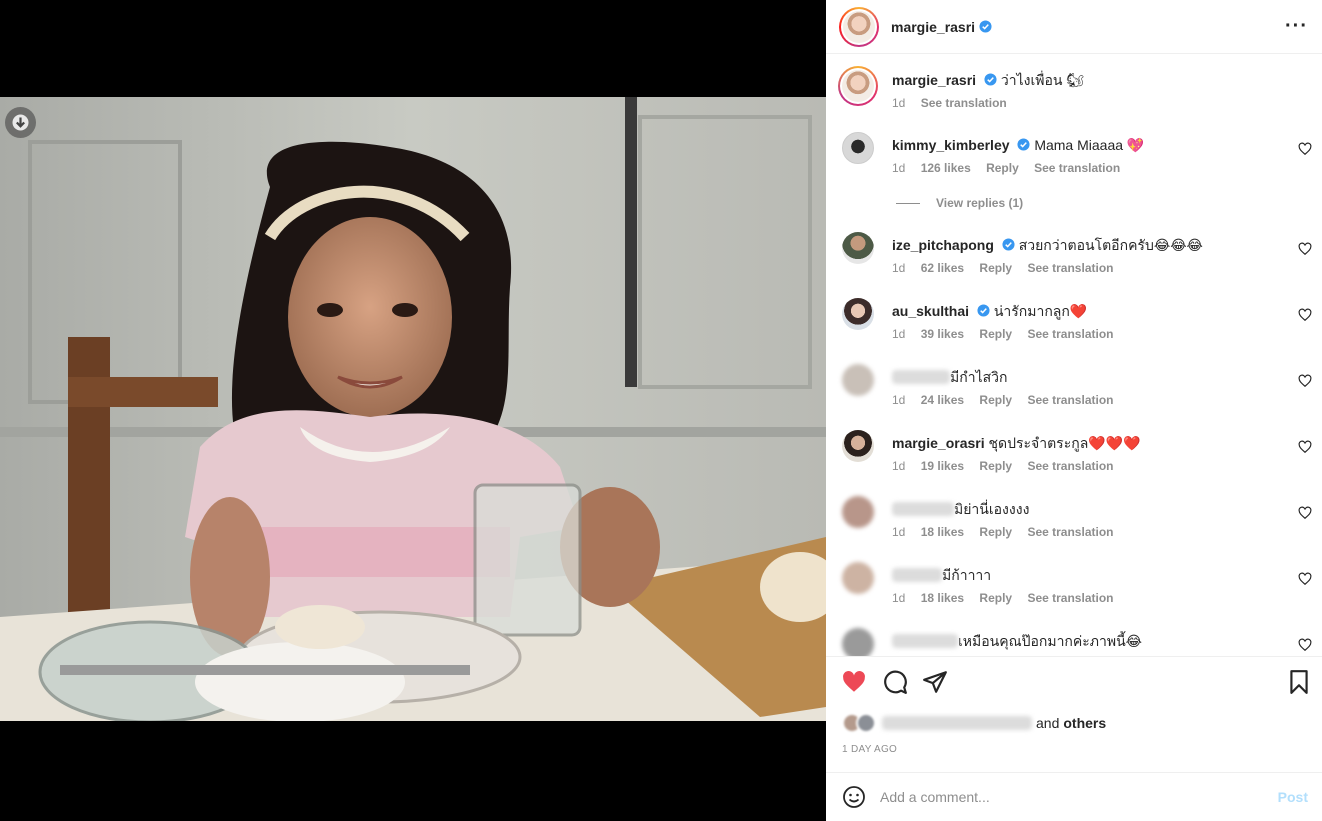 The height and width of the screenshot is (821, 1322). What do you see at coordinates (938, 443) in the screenshot?
I see `comment-username: margie_orasri` at bounding box center [938, 443].